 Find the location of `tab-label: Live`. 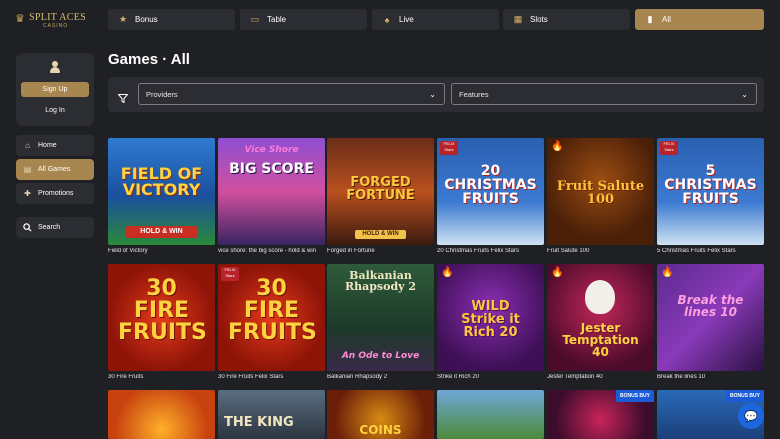

tab-label: Live is located at coordinates (406, 19).